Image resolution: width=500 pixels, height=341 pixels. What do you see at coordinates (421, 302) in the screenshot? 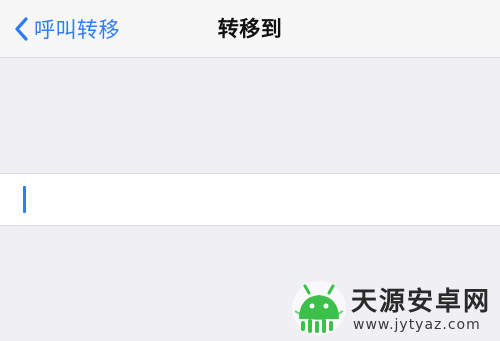
I see `watermark-title: 天源安卓网` at bounding box center [421, 302].